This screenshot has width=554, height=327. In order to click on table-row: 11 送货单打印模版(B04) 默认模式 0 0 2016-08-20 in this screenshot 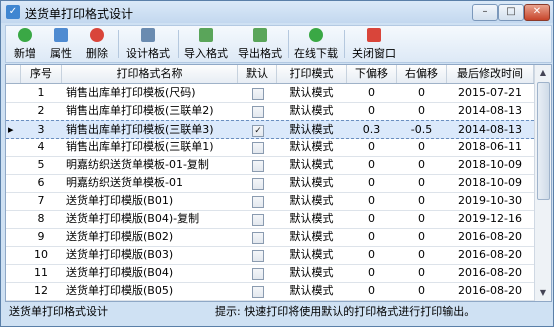, I will do `click(270, 273)`.